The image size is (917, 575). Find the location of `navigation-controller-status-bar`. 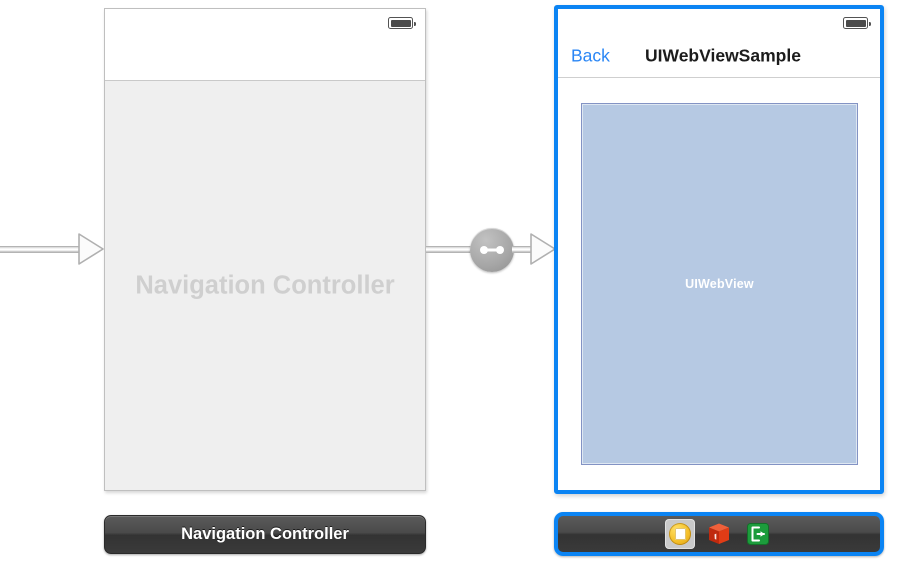

navigation-controller-status-bar is located at coordinates (265, 45).